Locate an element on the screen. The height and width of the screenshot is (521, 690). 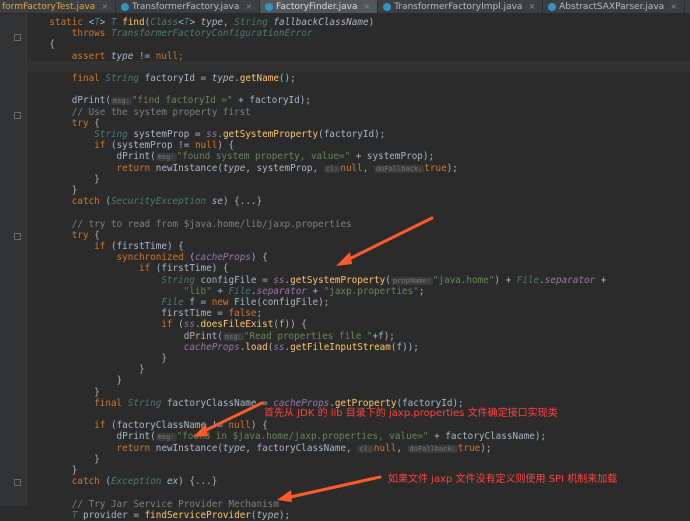
code-token: ) + is located at coordinates (505, 280).